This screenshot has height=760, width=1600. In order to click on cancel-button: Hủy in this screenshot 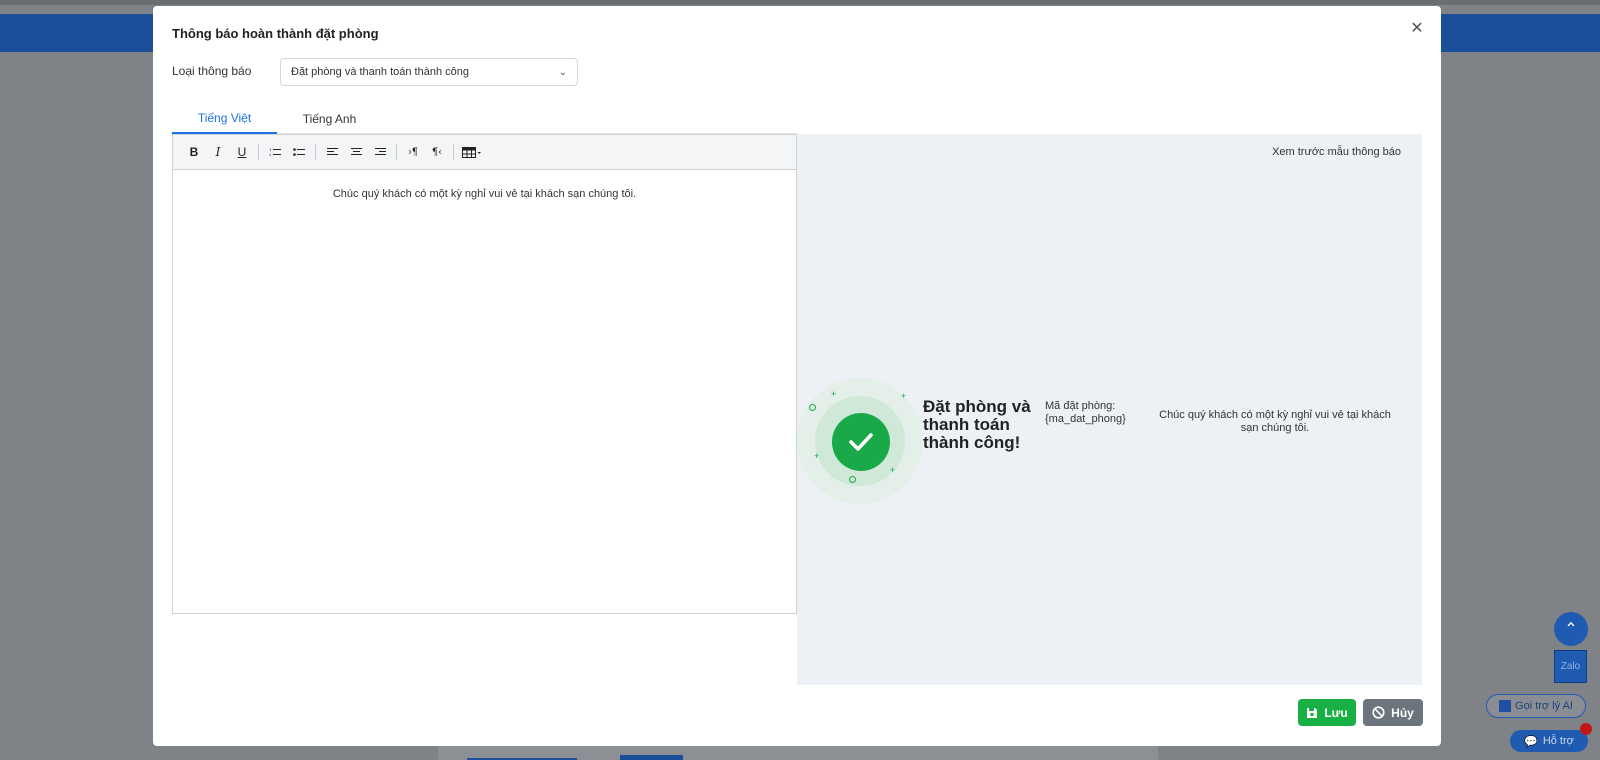, I will do `click(1393, 712)`.